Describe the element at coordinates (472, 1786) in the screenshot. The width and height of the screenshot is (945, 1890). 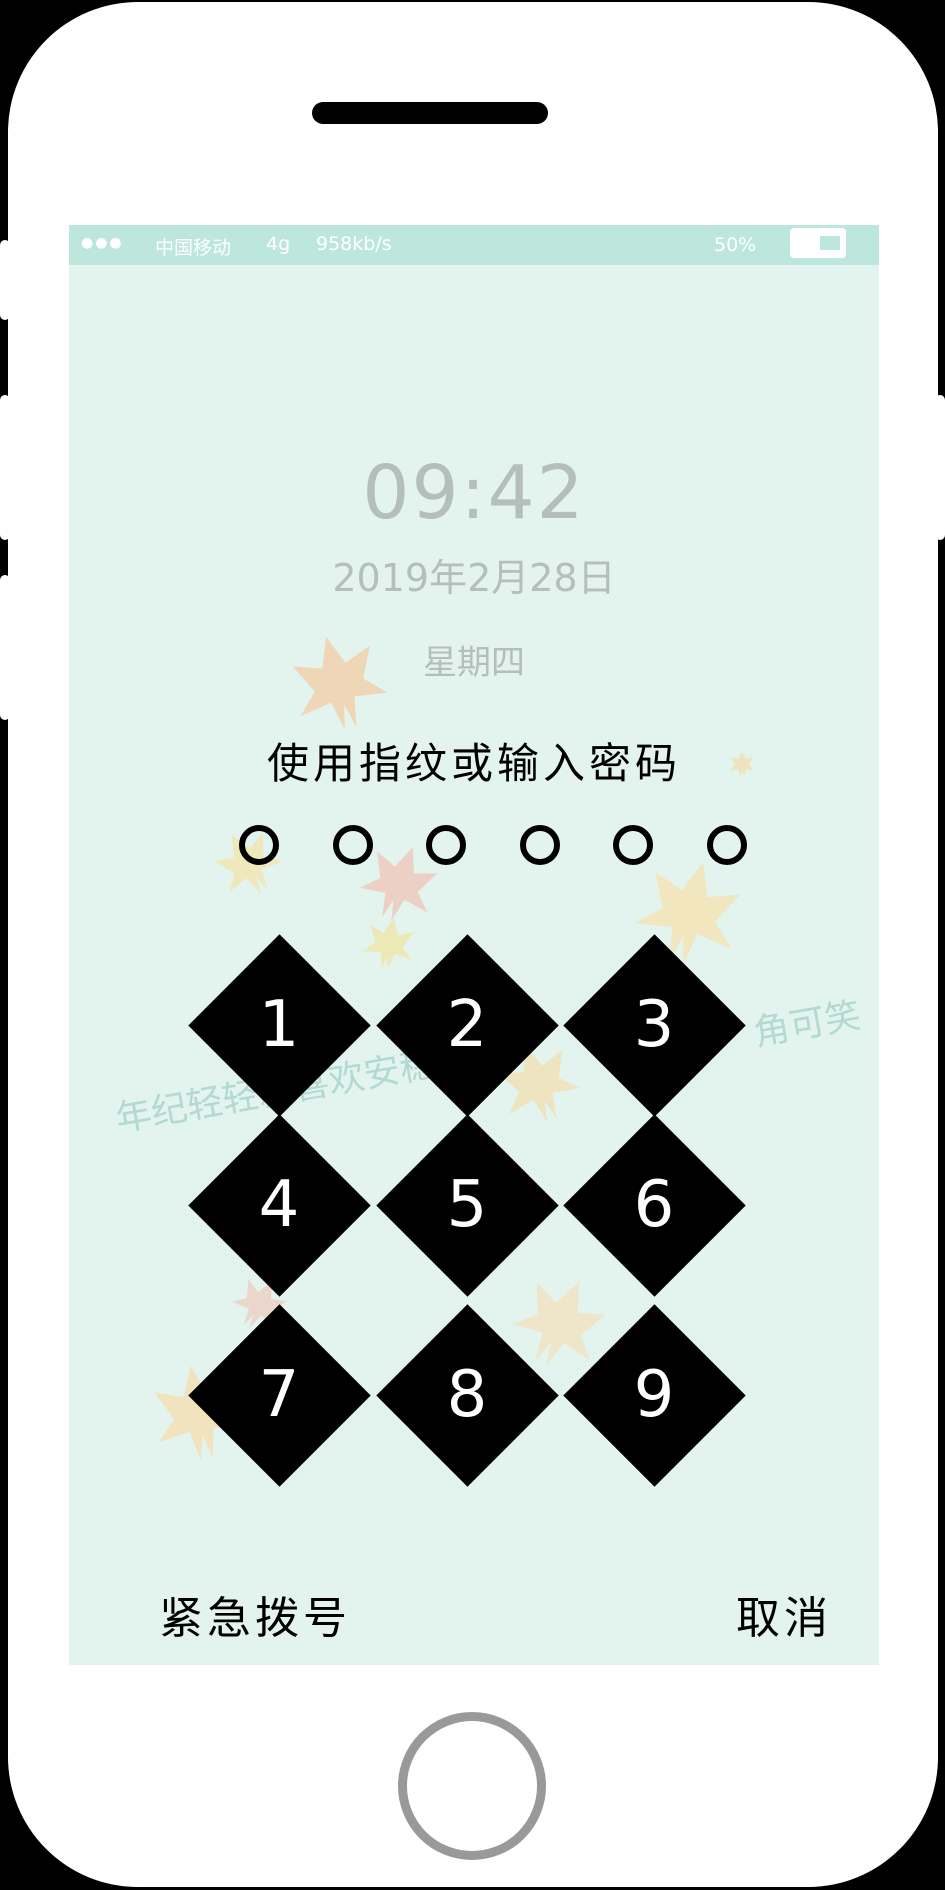
I see `home-button` at that location.